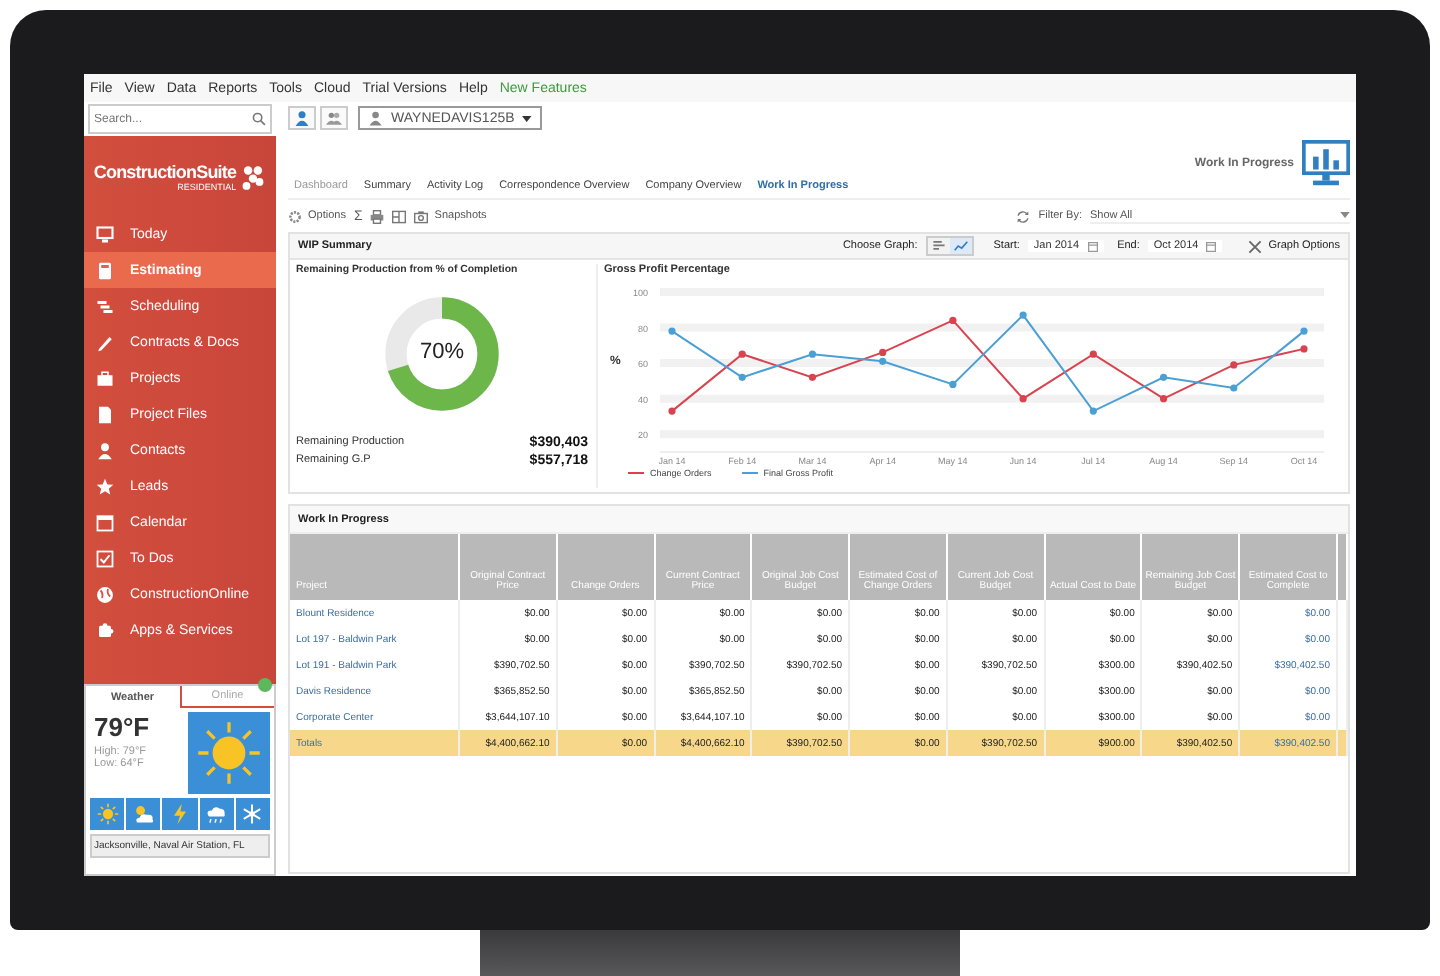 The width and height of the screenshot is (1440, 976). Describe the element at coordinates (105, 414) in the screenshot. I see `document-icon` at that location.